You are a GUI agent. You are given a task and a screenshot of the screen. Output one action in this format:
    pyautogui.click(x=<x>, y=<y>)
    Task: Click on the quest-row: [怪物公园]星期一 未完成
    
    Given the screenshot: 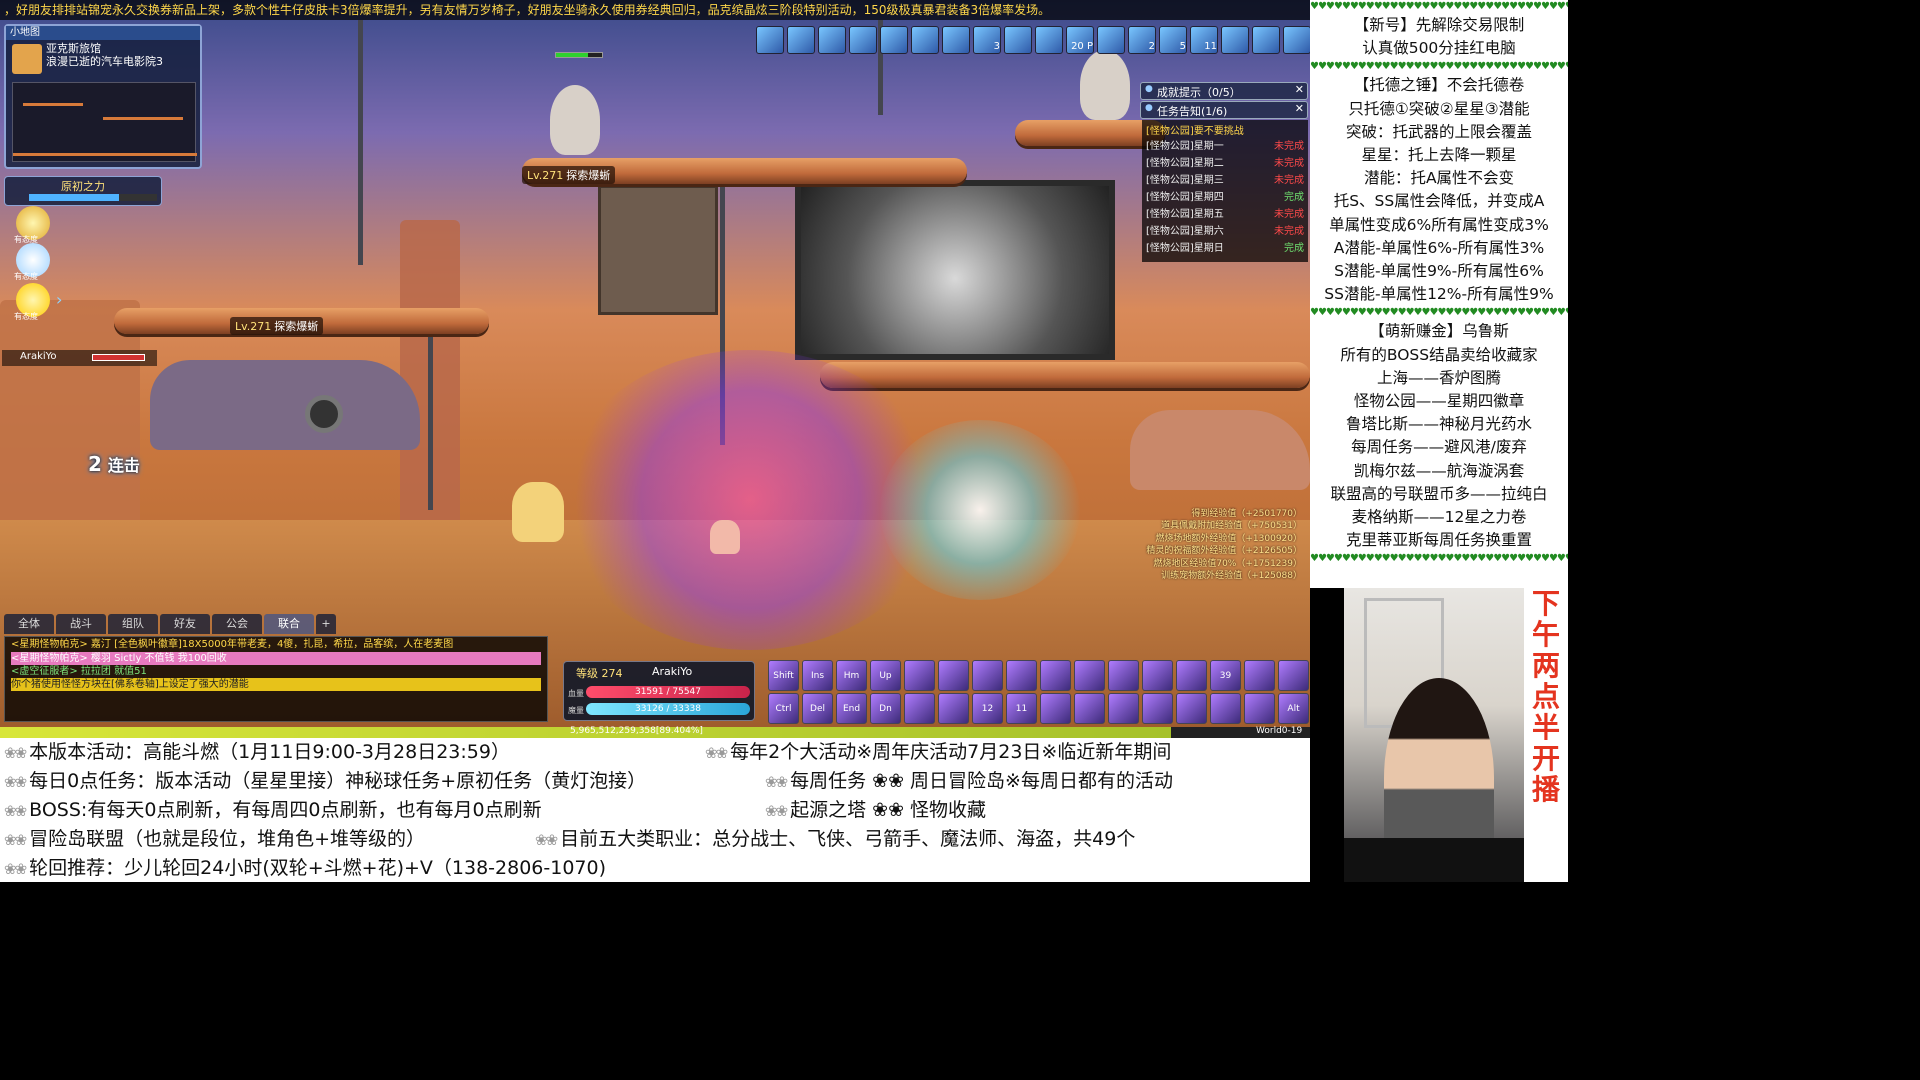 What is the action you would take?
    pyautogui.click(x=1225, y=146)
    